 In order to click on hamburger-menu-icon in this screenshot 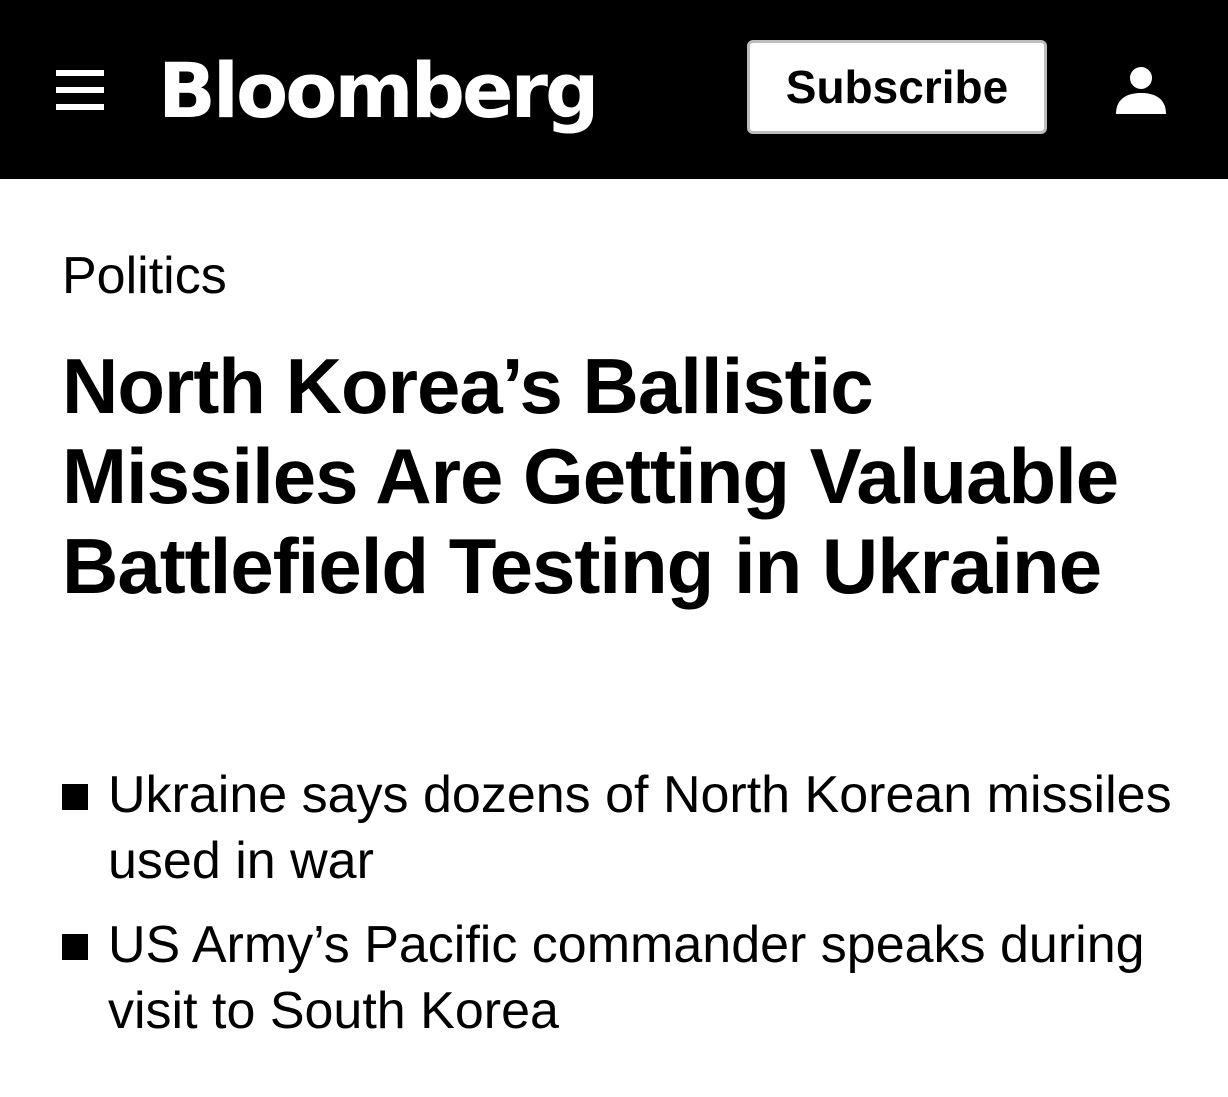, I will do `click(81, 91)`.